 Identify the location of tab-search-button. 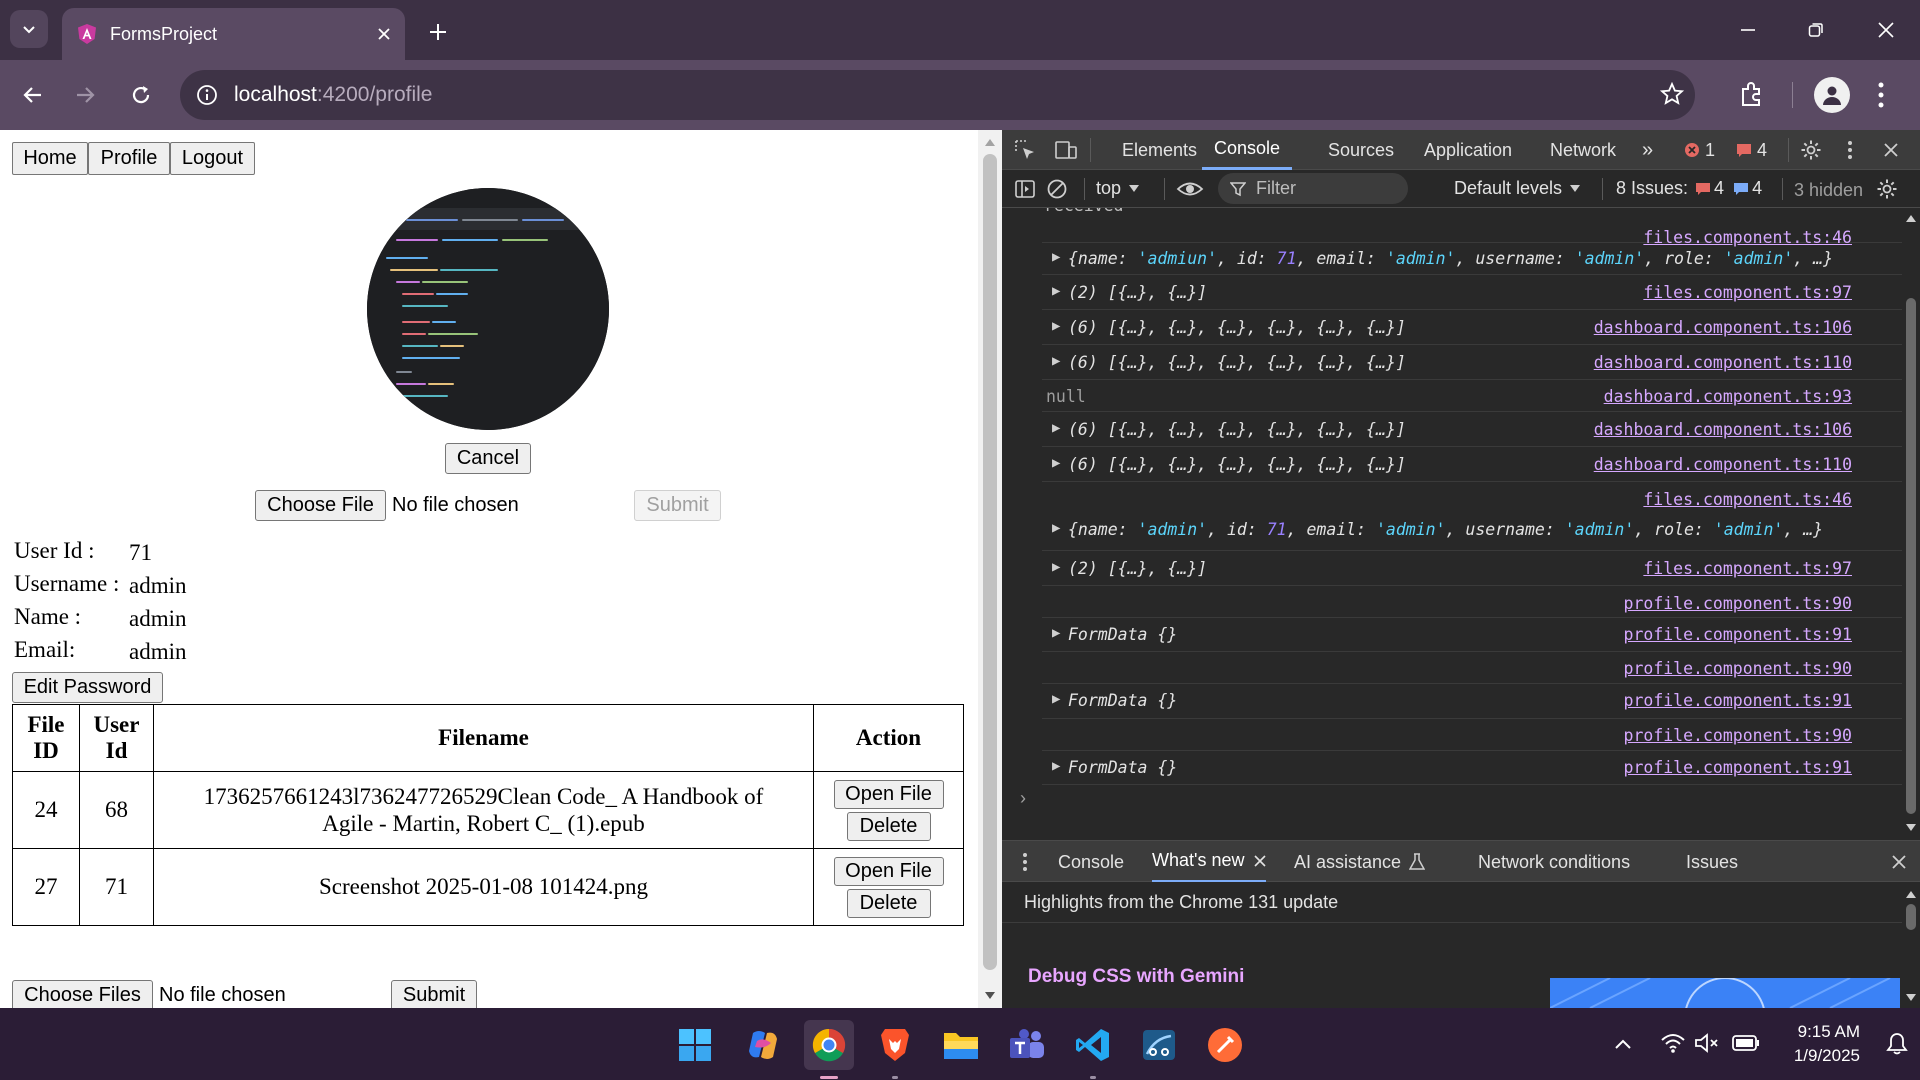
(29, 29).